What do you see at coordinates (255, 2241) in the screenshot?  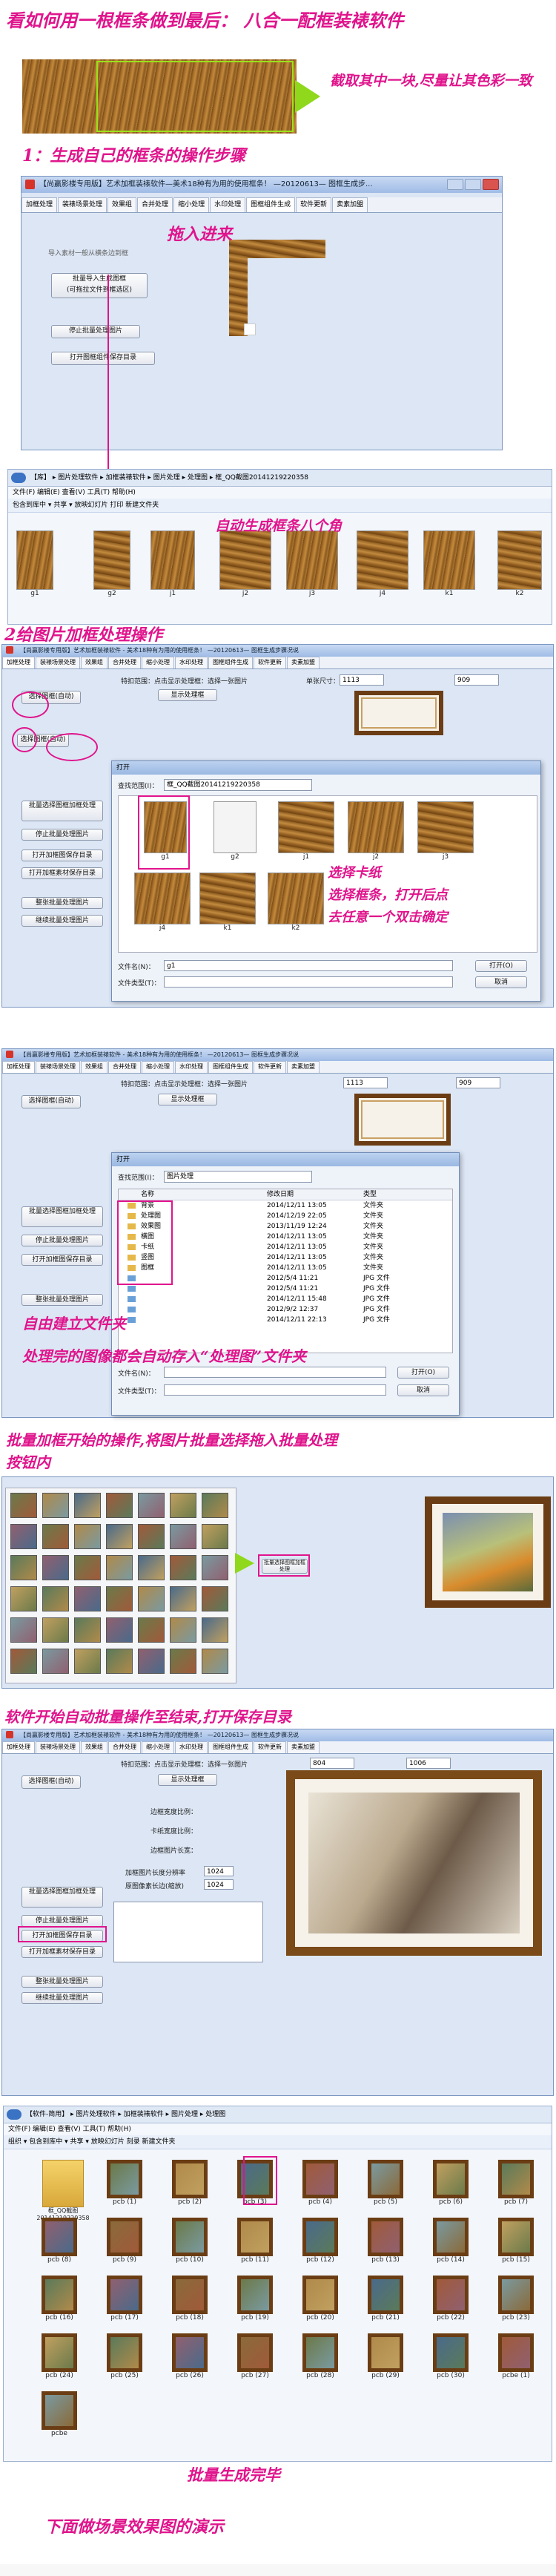 I see `file-item: pcb (11)` at bounding box center [255, 2241].